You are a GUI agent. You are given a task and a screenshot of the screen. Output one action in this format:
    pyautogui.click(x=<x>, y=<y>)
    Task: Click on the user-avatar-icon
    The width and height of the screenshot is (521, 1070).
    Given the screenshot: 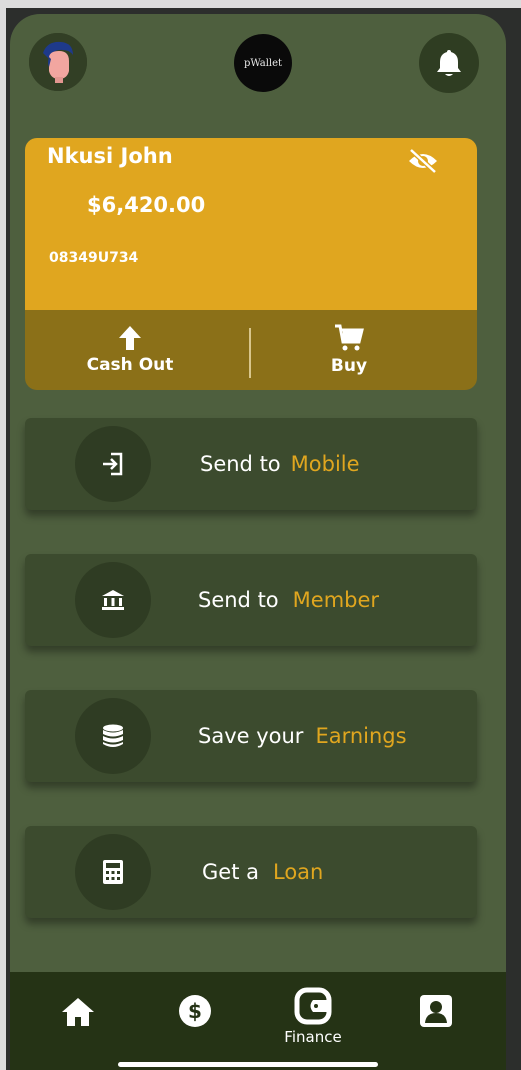 What is the action you would take?
    pyautogui.click(x=58, y=62)
    